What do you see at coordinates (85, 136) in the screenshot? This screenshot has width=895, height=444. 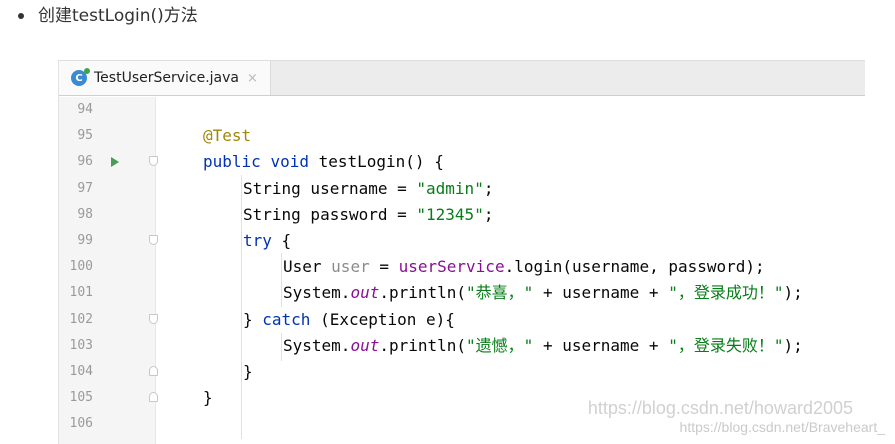 I see `line-number: 95` at bounding box center [85, 136].